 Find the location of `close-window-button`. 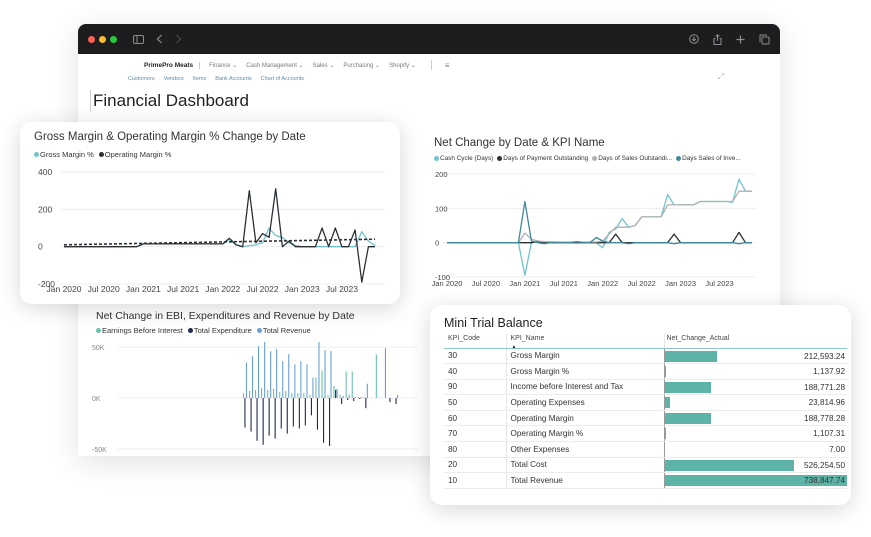

close-window-button is located at coordinates (91, 39).